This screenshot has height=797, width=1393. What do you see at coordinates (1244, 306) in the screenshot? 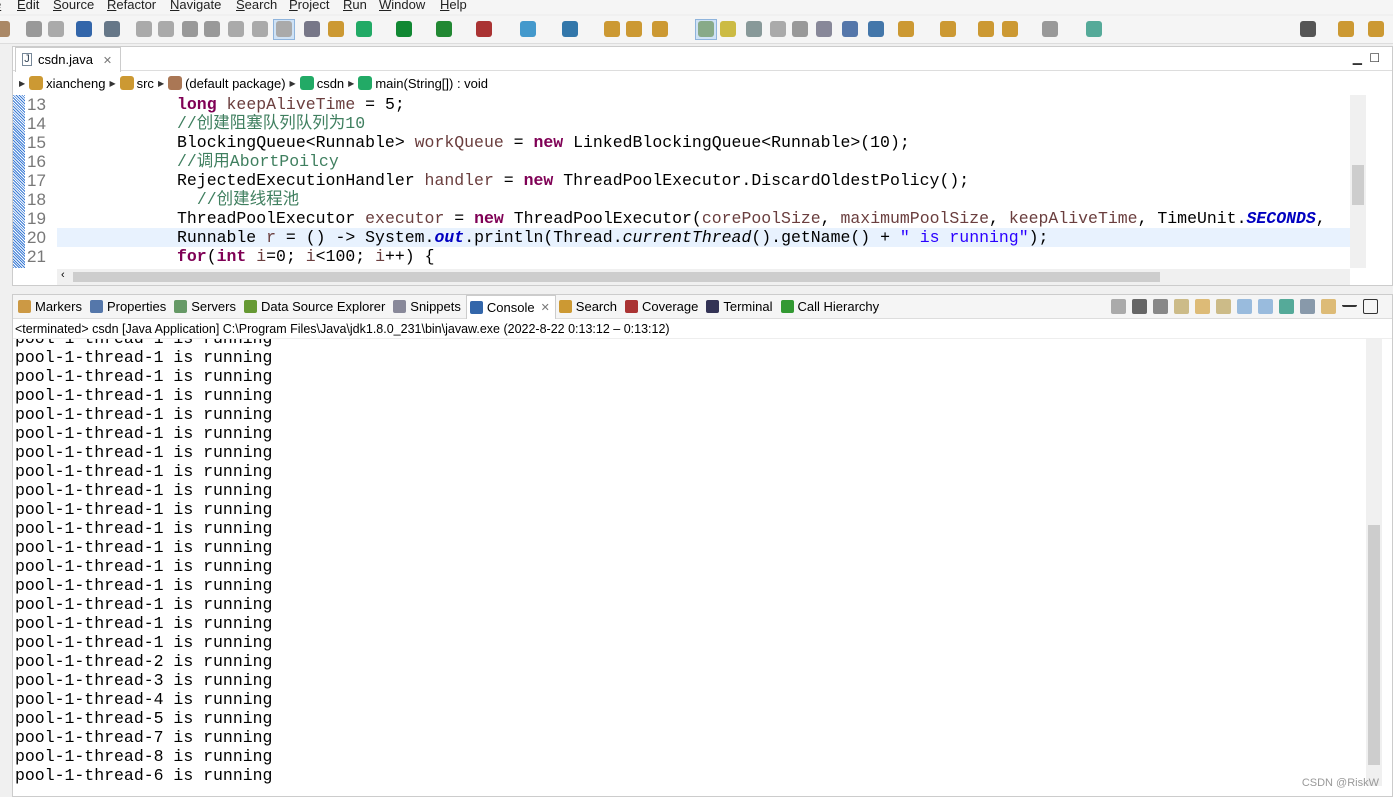
I see `show-stdout-icon` at bounding box center [1244, 306].